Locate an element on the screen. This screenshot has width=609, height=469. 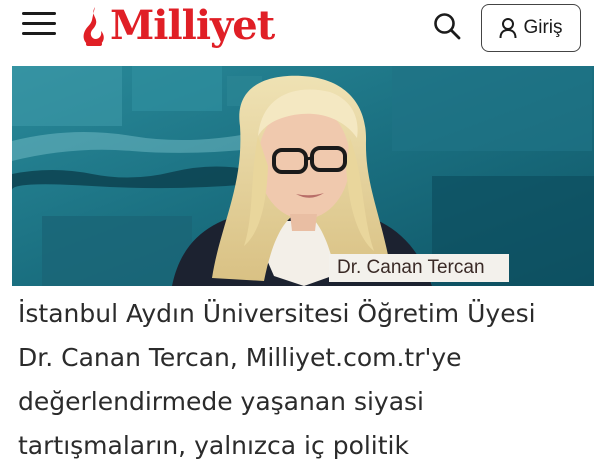
menu-icon is located at coordinates (39, 24).